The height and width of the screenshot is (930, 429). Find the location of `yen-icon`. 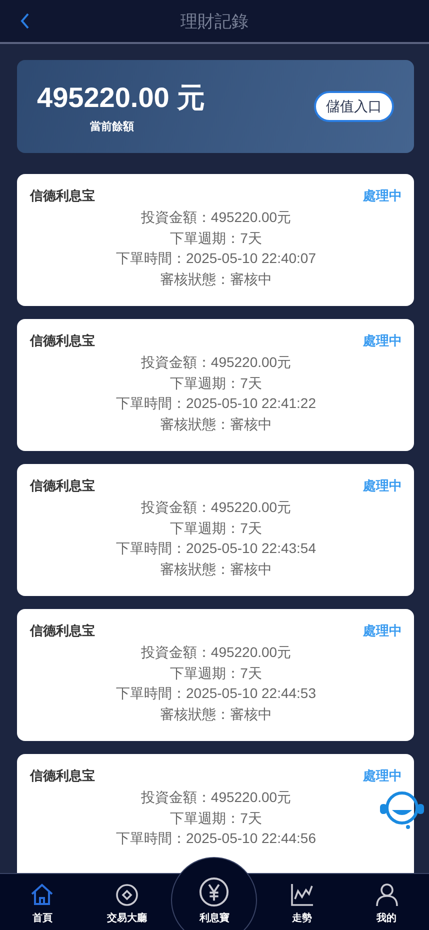

yen-icon is located at coordinates (214, 892).